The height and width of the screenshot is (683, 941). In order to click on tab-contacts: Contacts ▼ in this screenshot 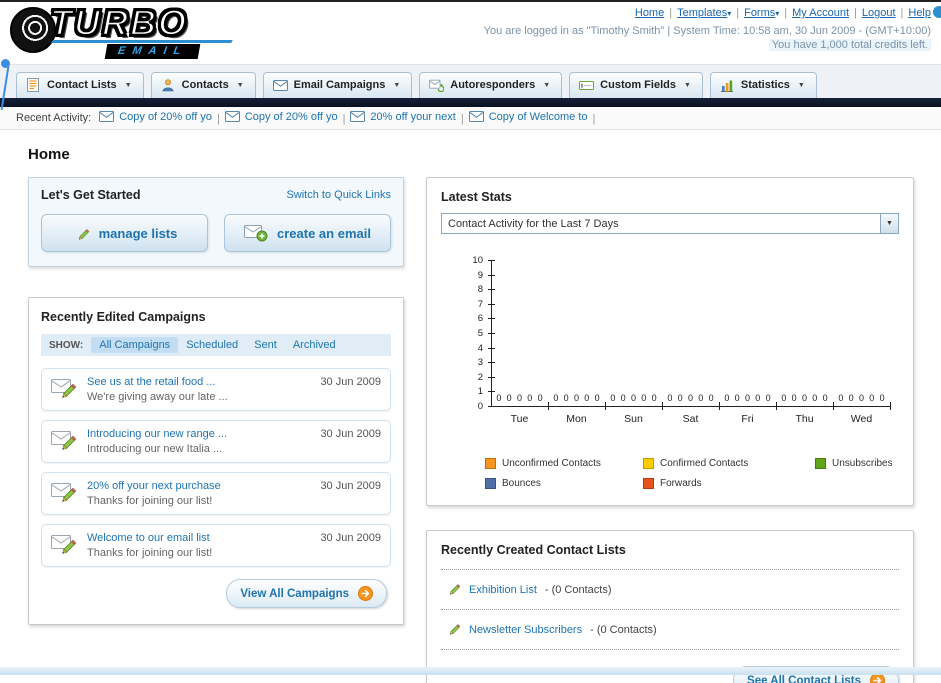, I will do `click(203, 85)`.